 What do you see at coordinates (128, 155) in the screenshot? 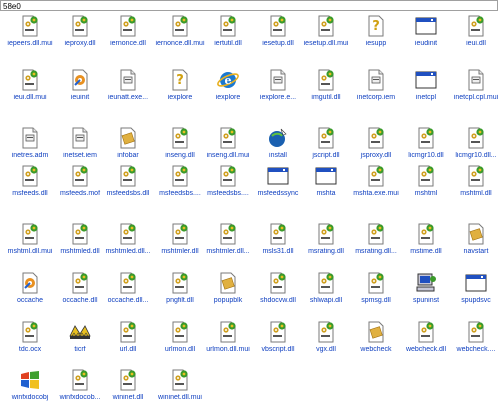
I see `file-name: infobar` at bounding box center [128, 155].